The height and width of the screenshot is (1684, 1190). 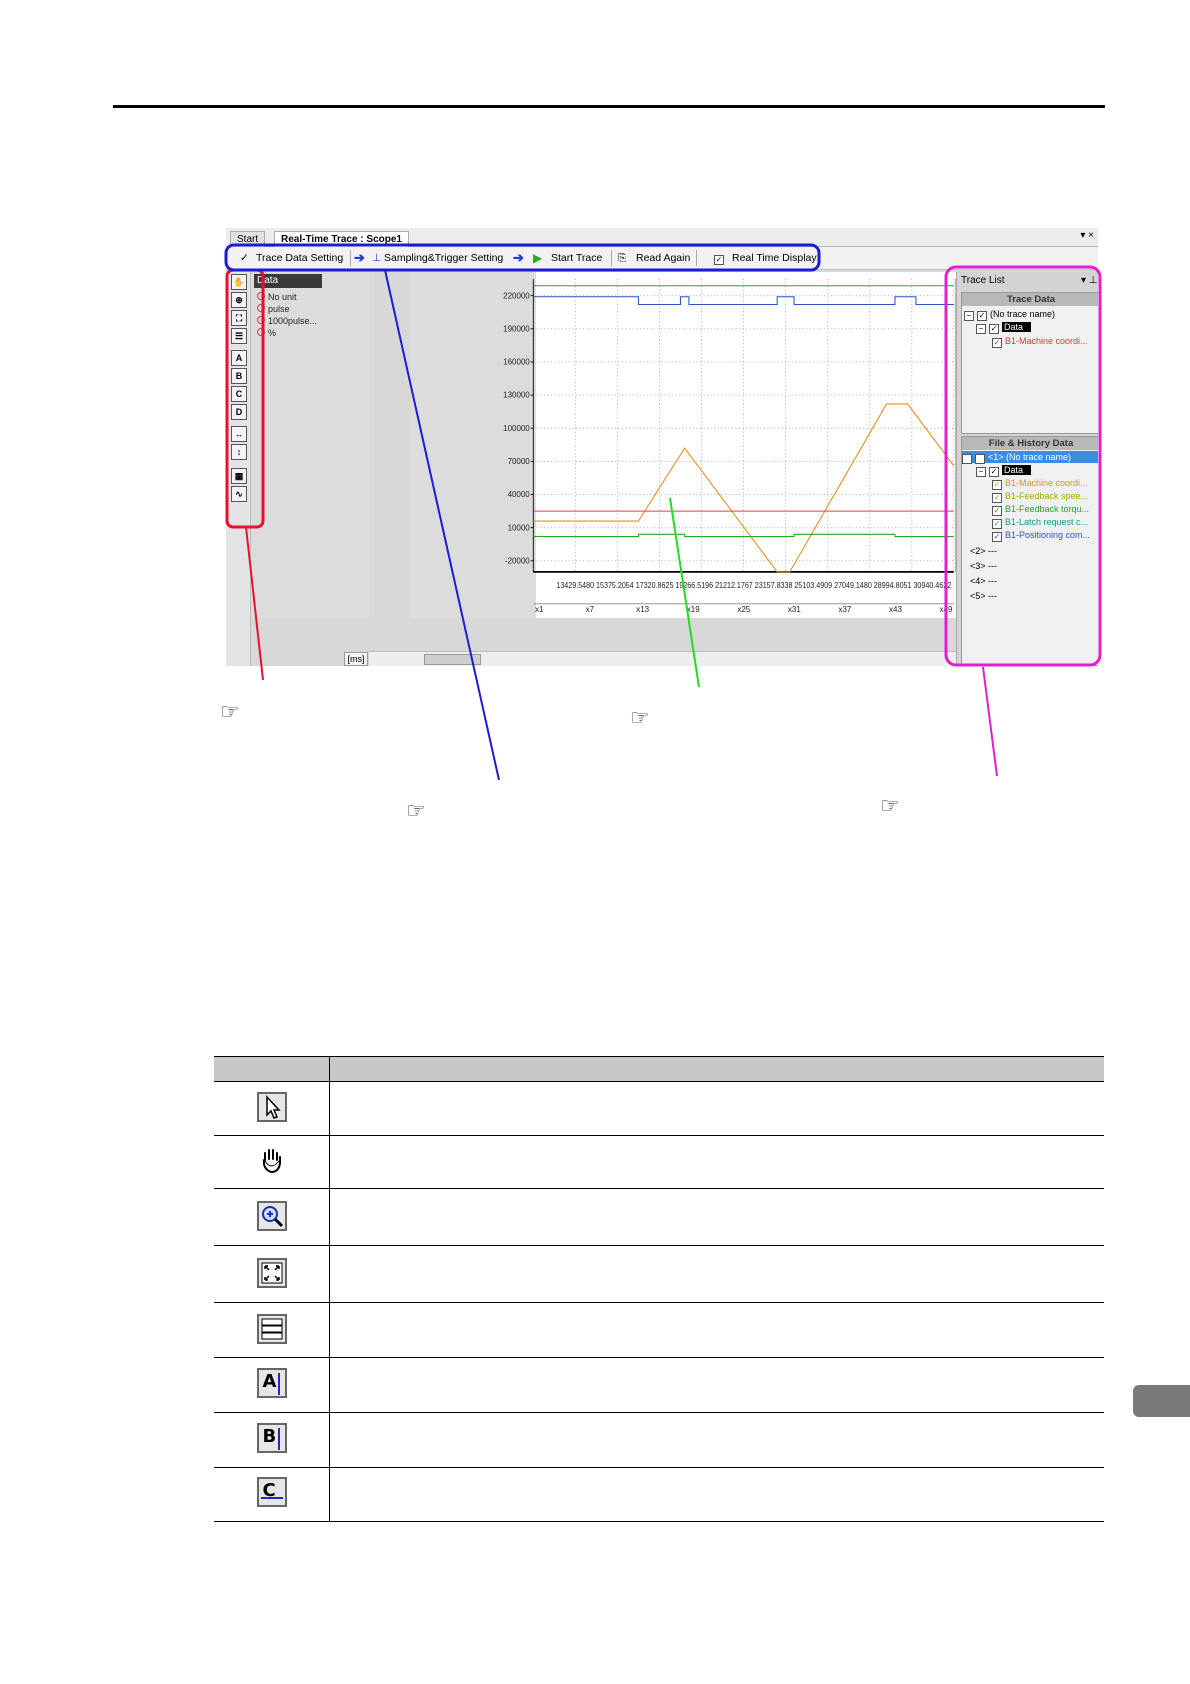 What do you see at coordinates (272, 1069) in the screenshot?
I see `icon-column-header` at bounding box center [272, 1069].